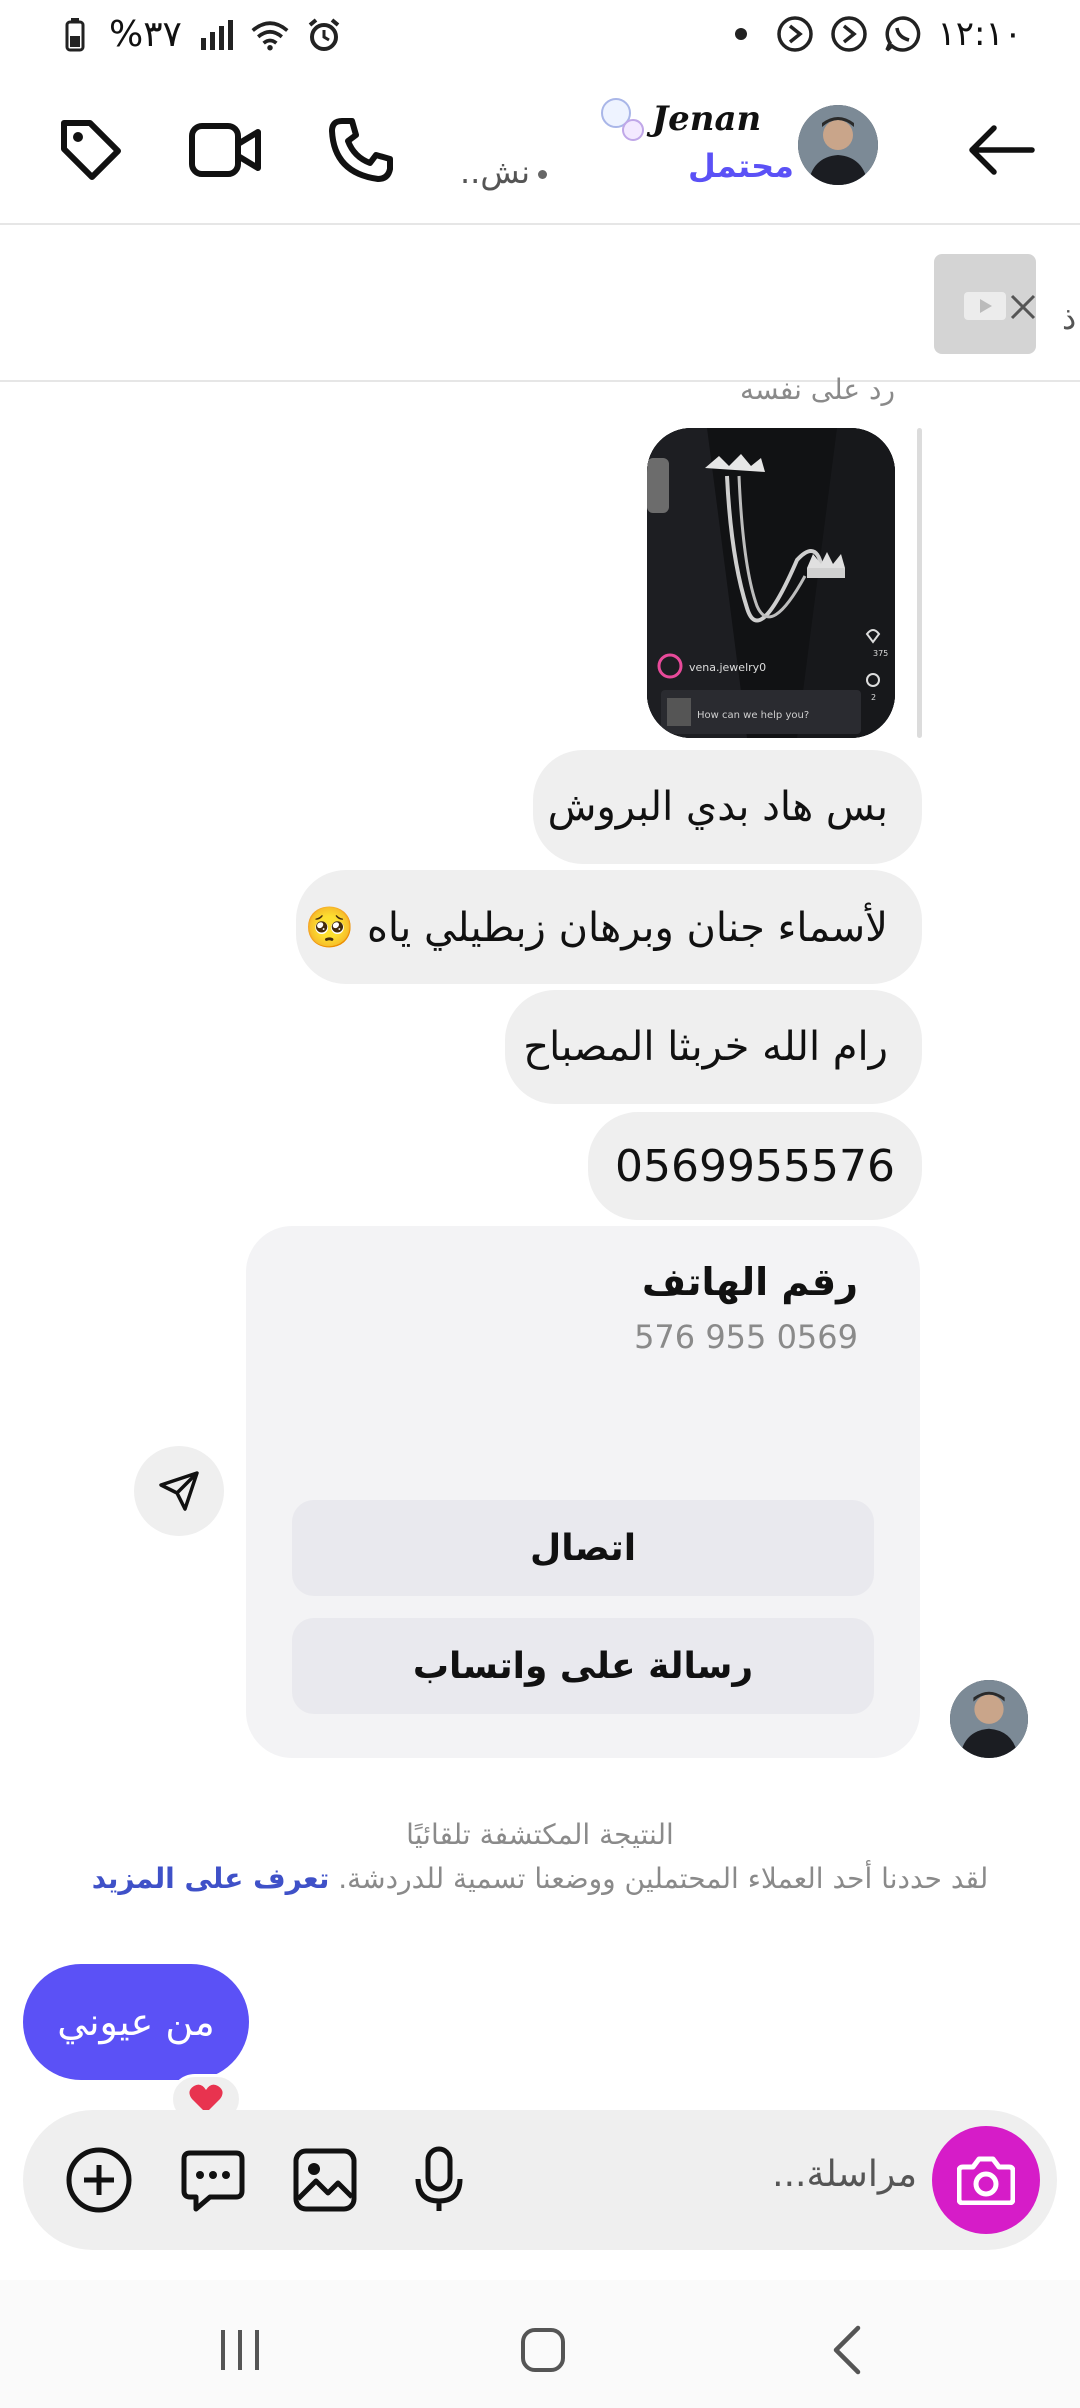 The height and width of the screenshot is (2408, 1080). I want to click on send-icon, so click(179, 1491).